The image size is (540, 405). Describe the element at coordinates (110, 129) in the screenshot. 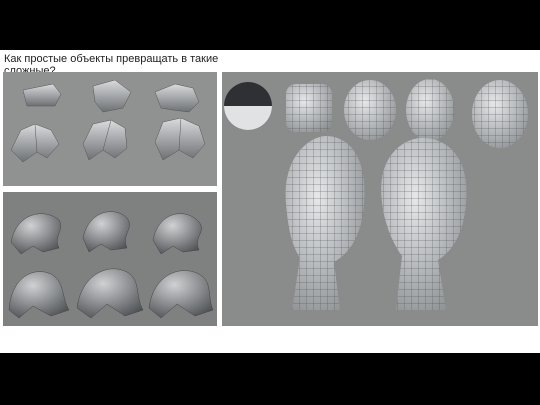

I see `blockout-creature-image` at that location.